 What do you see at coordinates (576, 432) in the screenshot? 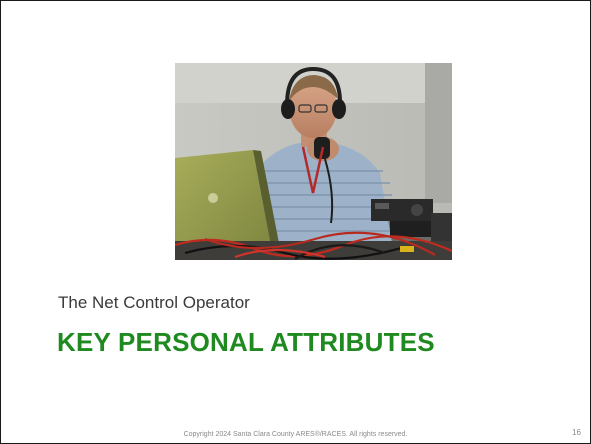
I see `page-number: 16` at bounding box center [576, 432].